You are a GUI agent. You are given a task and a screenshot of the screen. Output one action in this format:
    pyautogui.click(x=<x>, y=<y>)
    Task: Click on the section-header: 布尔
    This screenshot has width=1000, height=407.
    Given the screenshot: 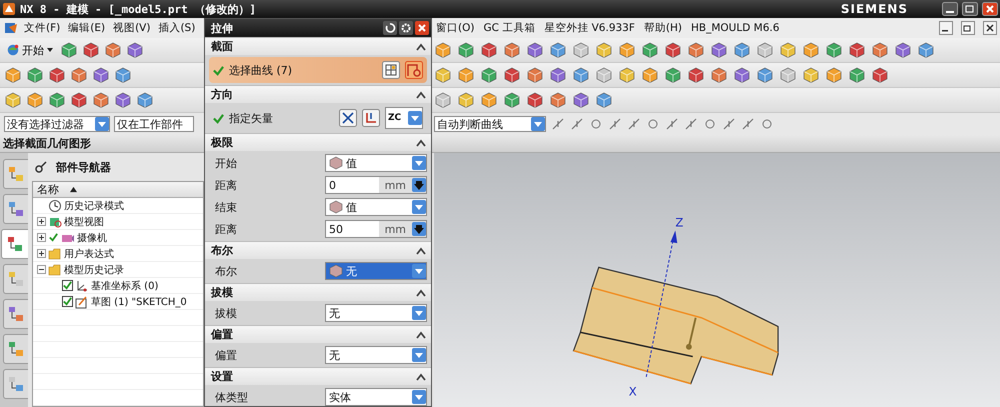 What is the action you would take?
    pyautogui.click(x=318, y=250)
    